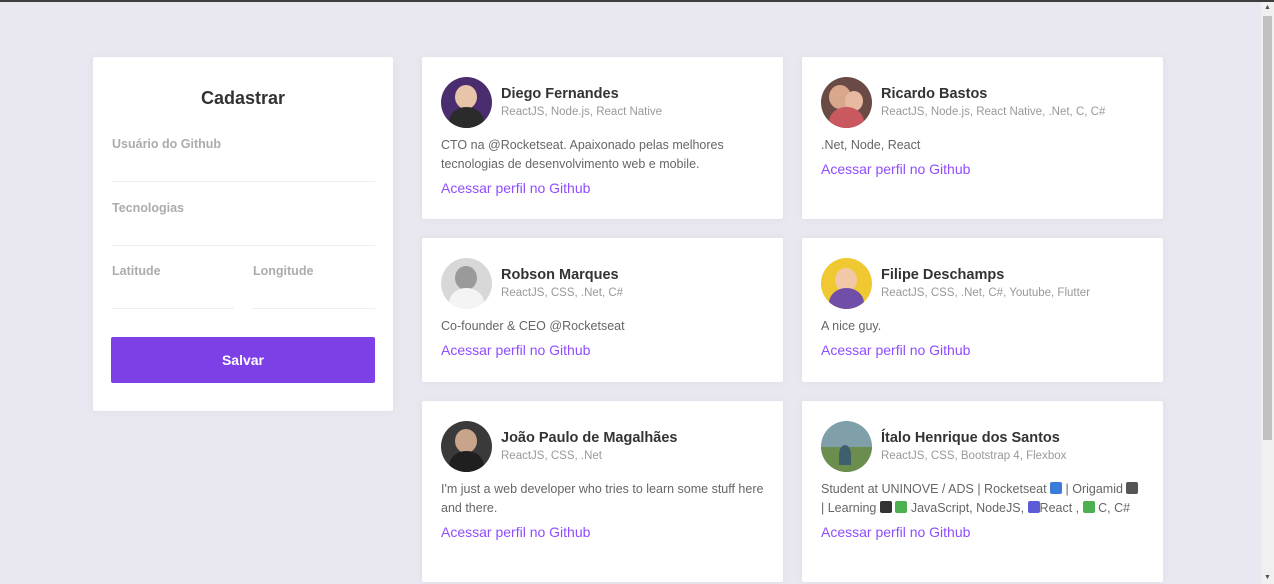 This screenshot has width=1274, height=584. I want to click on user-name: Robson Marques, so click(560, 275).